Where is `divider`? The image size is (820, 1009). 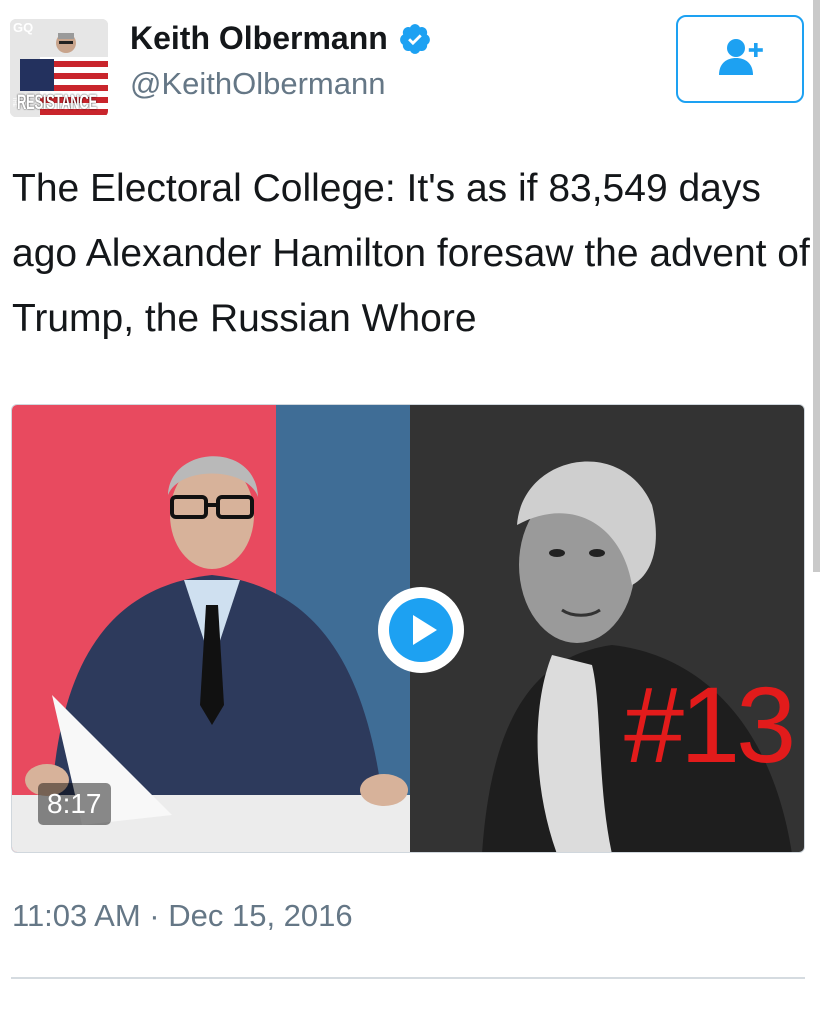
divider is located at coordinates (408, 978).